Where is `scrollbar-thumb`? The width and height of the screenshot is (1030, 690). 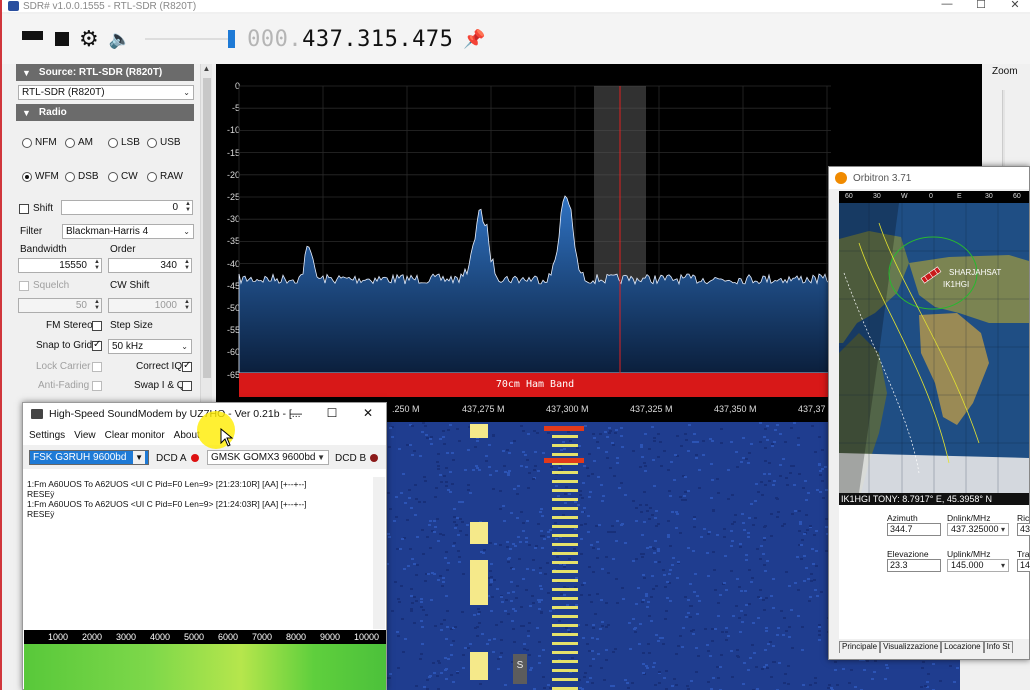 scrollbar-thumb is located at coordinates (207, 228).